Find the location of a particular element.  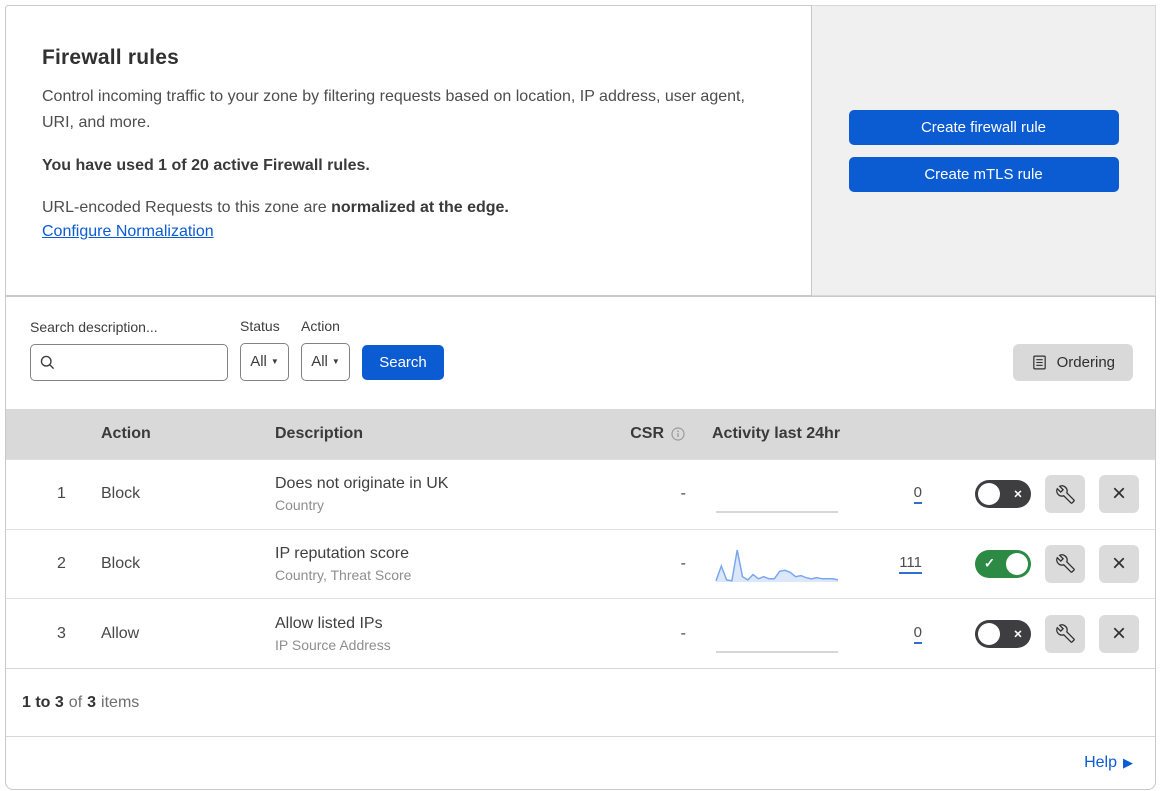

pagination-summary: 1 to 3 of 3 items is located at coordinates (580, 702).